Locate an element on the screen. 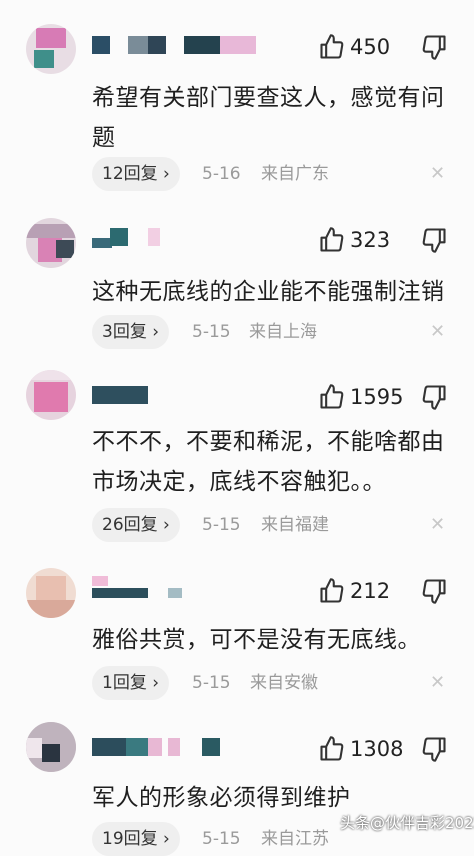  comment-text: 雅俗共赏，可不是没有无底线。 is located at coordinates (256, 640).